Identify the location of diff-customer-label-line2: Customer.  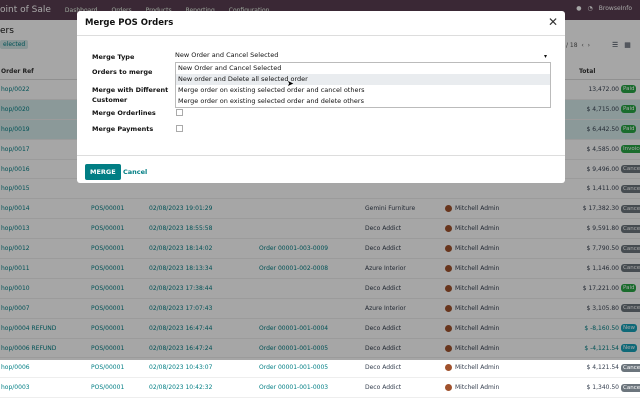
(110, 100).